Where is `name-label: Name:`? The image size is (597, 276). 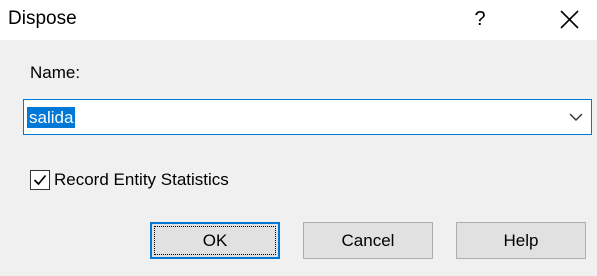 name-label: Name: is located at coordinates (55, 72).